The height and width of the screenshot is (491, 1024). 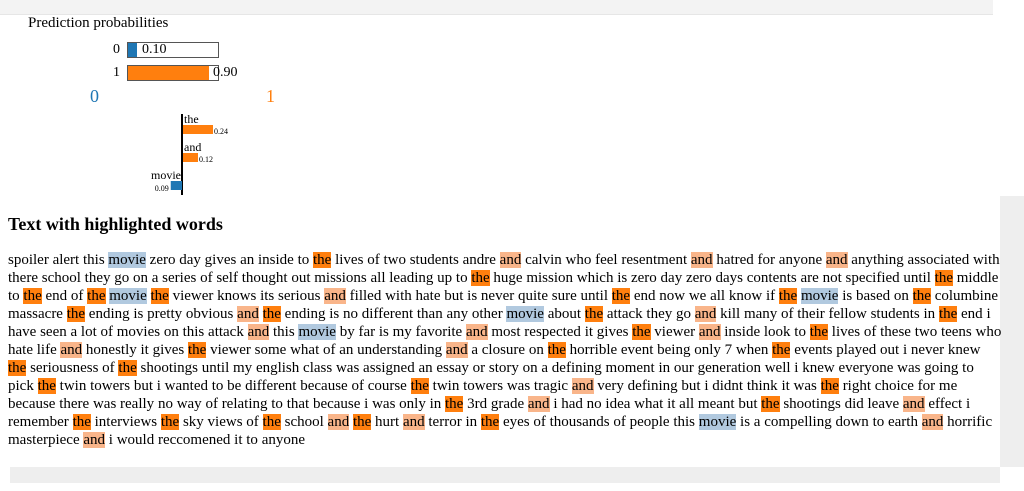 I want to click on text-word: never, so click(x=497, y=296).